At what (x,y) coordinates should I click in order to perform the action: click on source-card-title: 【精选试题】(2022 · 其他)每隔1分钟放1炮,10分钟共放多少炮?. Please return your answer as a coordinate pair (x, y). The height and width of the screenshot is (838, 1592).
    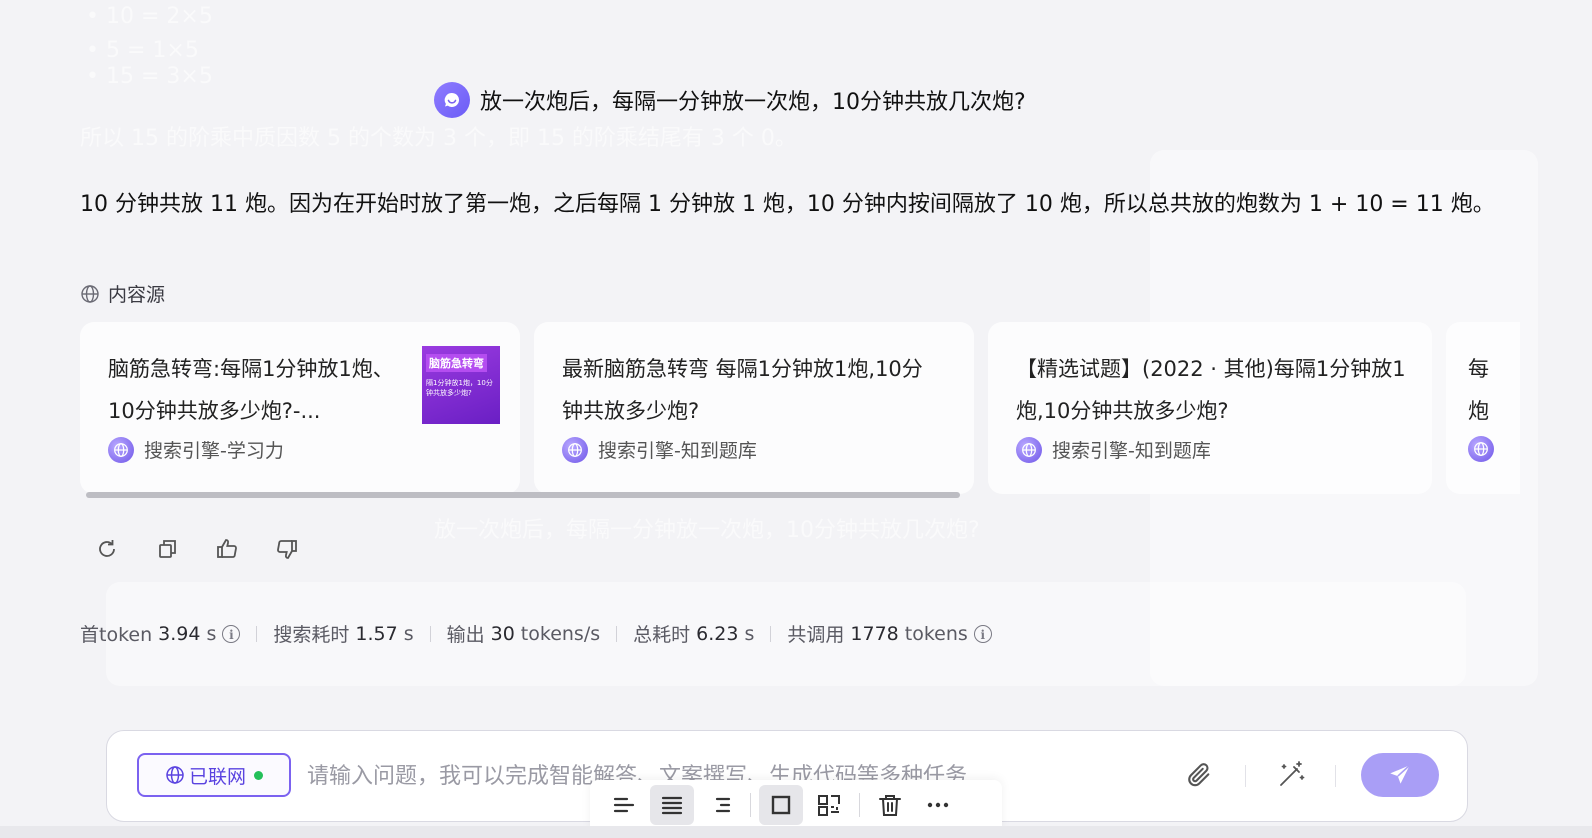
    Looking at the image, I should click on (1211, 390).